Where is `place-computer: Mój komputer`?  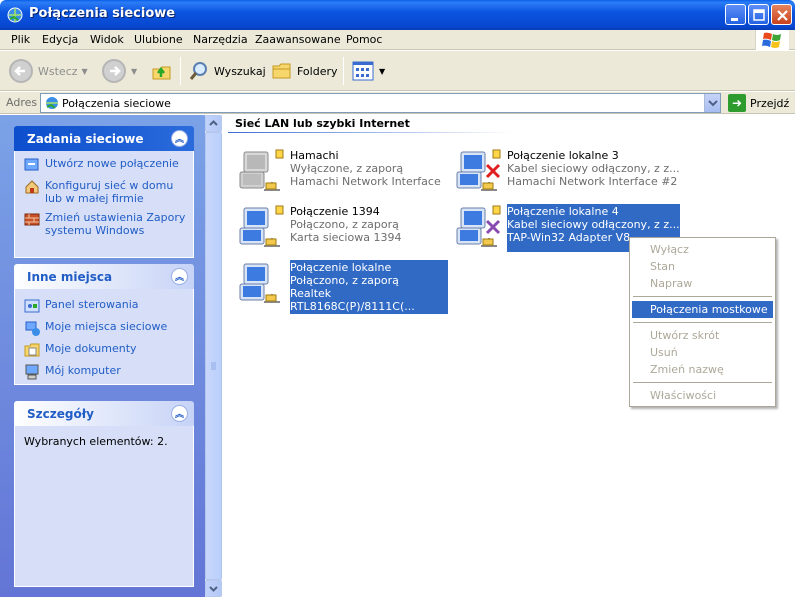
place-computer: Mój komputer is located at coordinates (105, 372).